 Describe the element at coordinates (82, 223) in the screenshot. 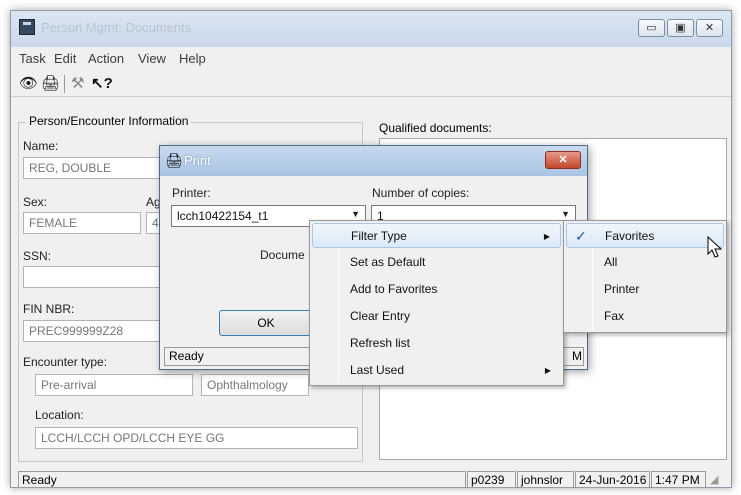

I see `sex-field: FEMALE` at that location.